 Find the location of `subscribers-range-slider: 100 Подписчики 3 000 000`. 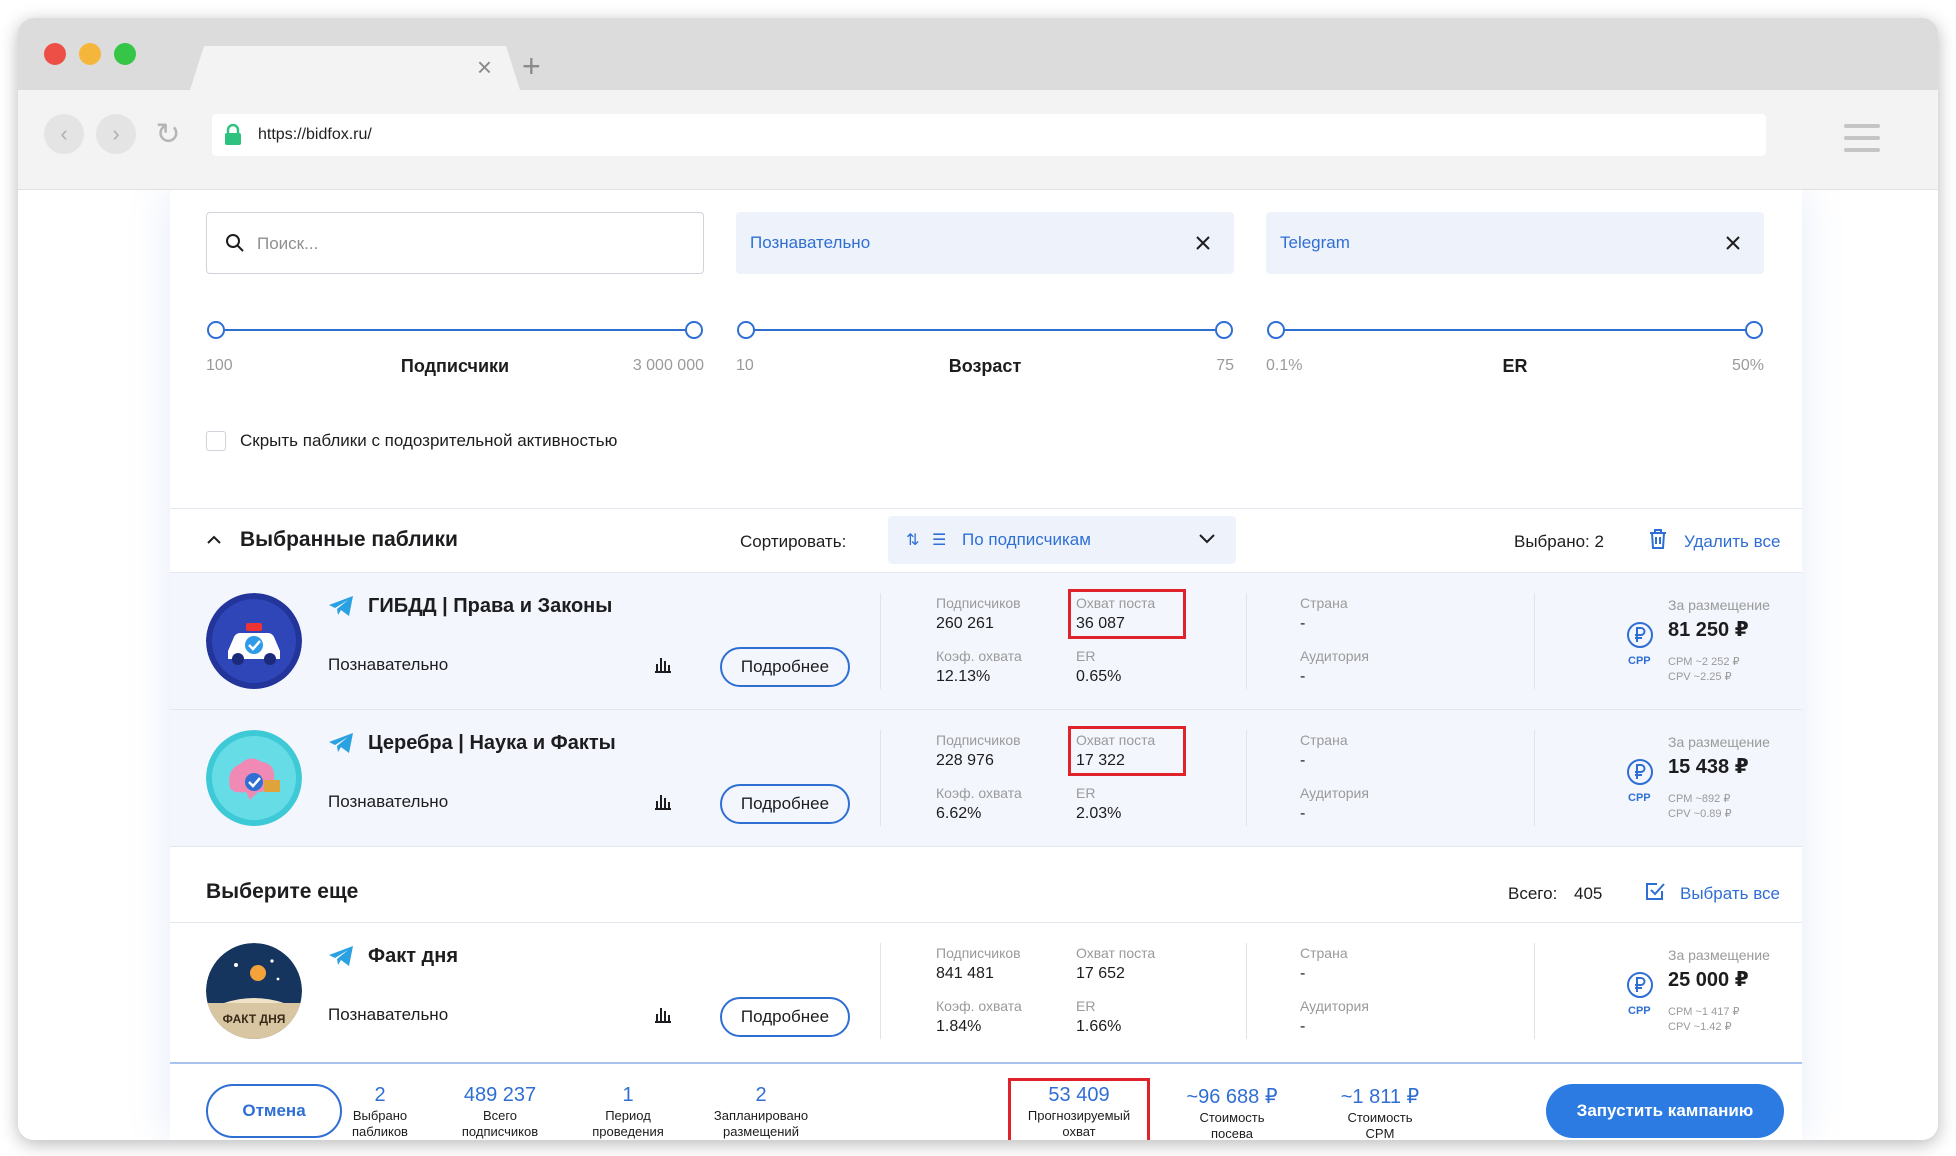

subscribers-range-slider: 100 Подписчики 3 000 000 is located at coordinates (455, 355).